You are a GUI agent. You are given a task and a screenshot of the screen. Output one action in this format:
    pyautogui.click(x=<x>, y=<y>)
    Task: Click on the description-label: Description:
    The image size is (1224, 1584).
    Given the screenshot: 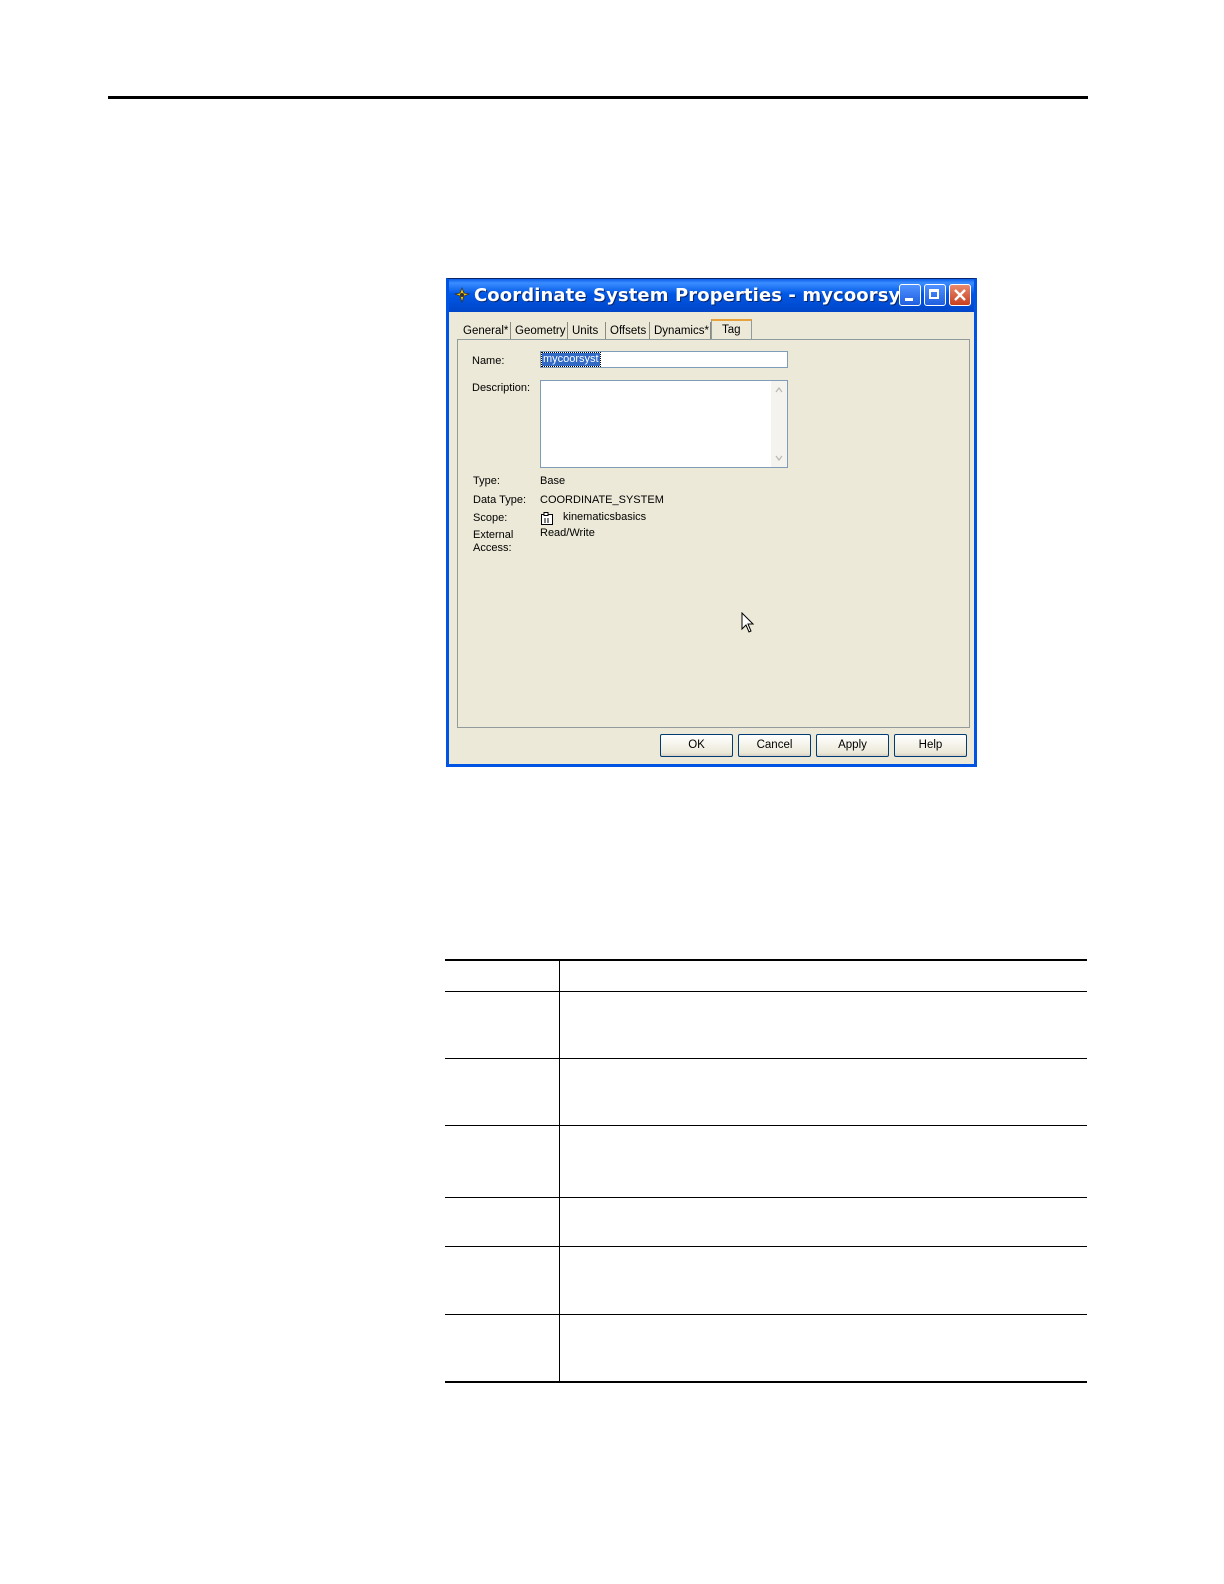 What is the action you would take?
    pyautogui.click(x=501, y=388)
    